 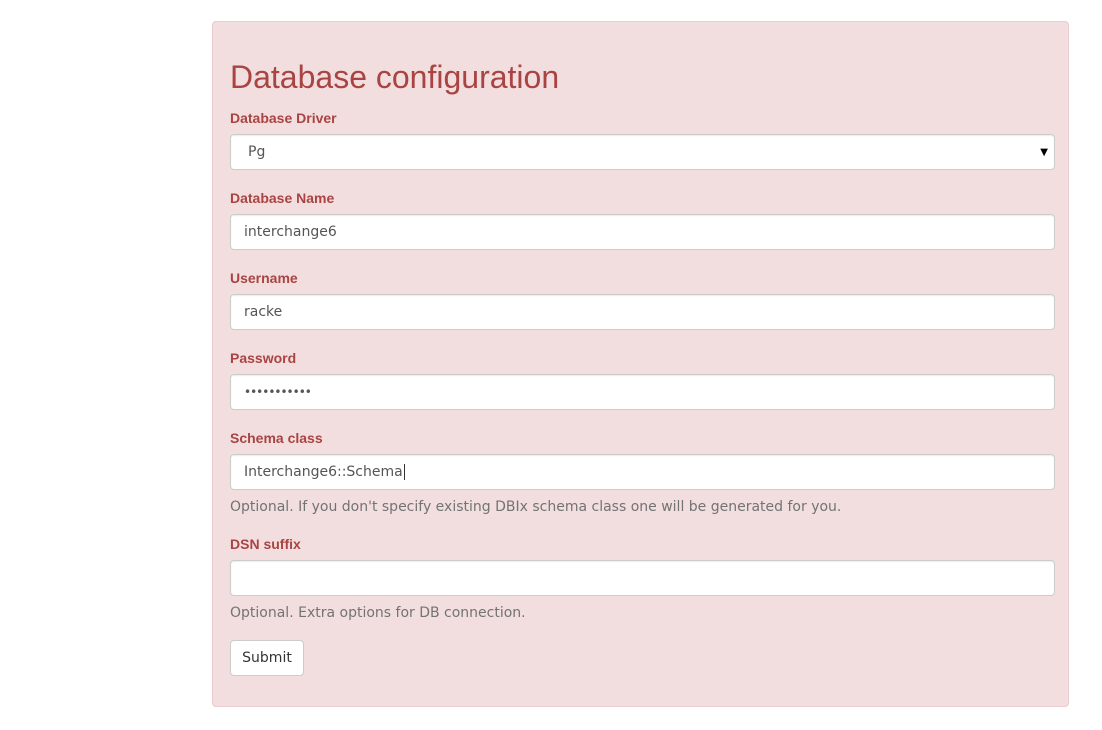 What do you see at coordinates (264, 278) in the screenshot?
I see `username-label: Username` at bounding box center [264, 278].